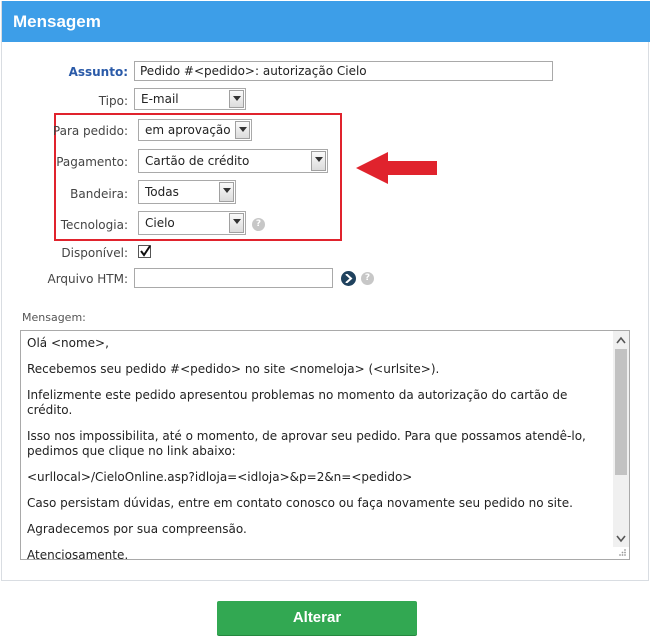 The image size is (653, 641). Describe the element at coordinates (396, 168) in the screenshot. I see `red-arrow-icon` at that location.